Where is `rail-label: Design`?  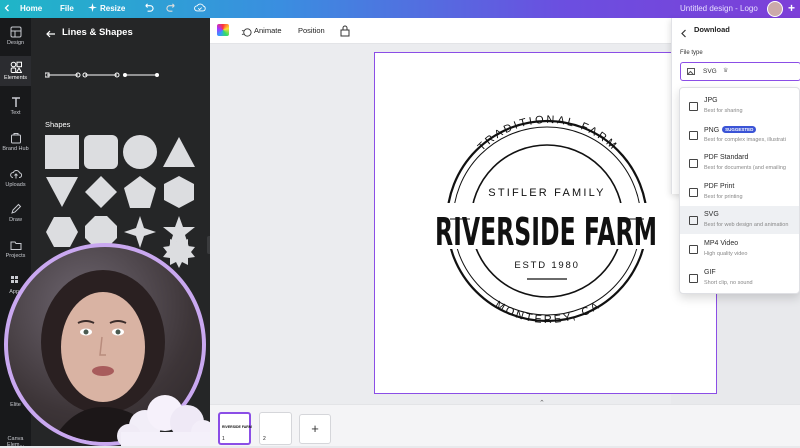
rail-label: Design is located at coordinates (15, 43).